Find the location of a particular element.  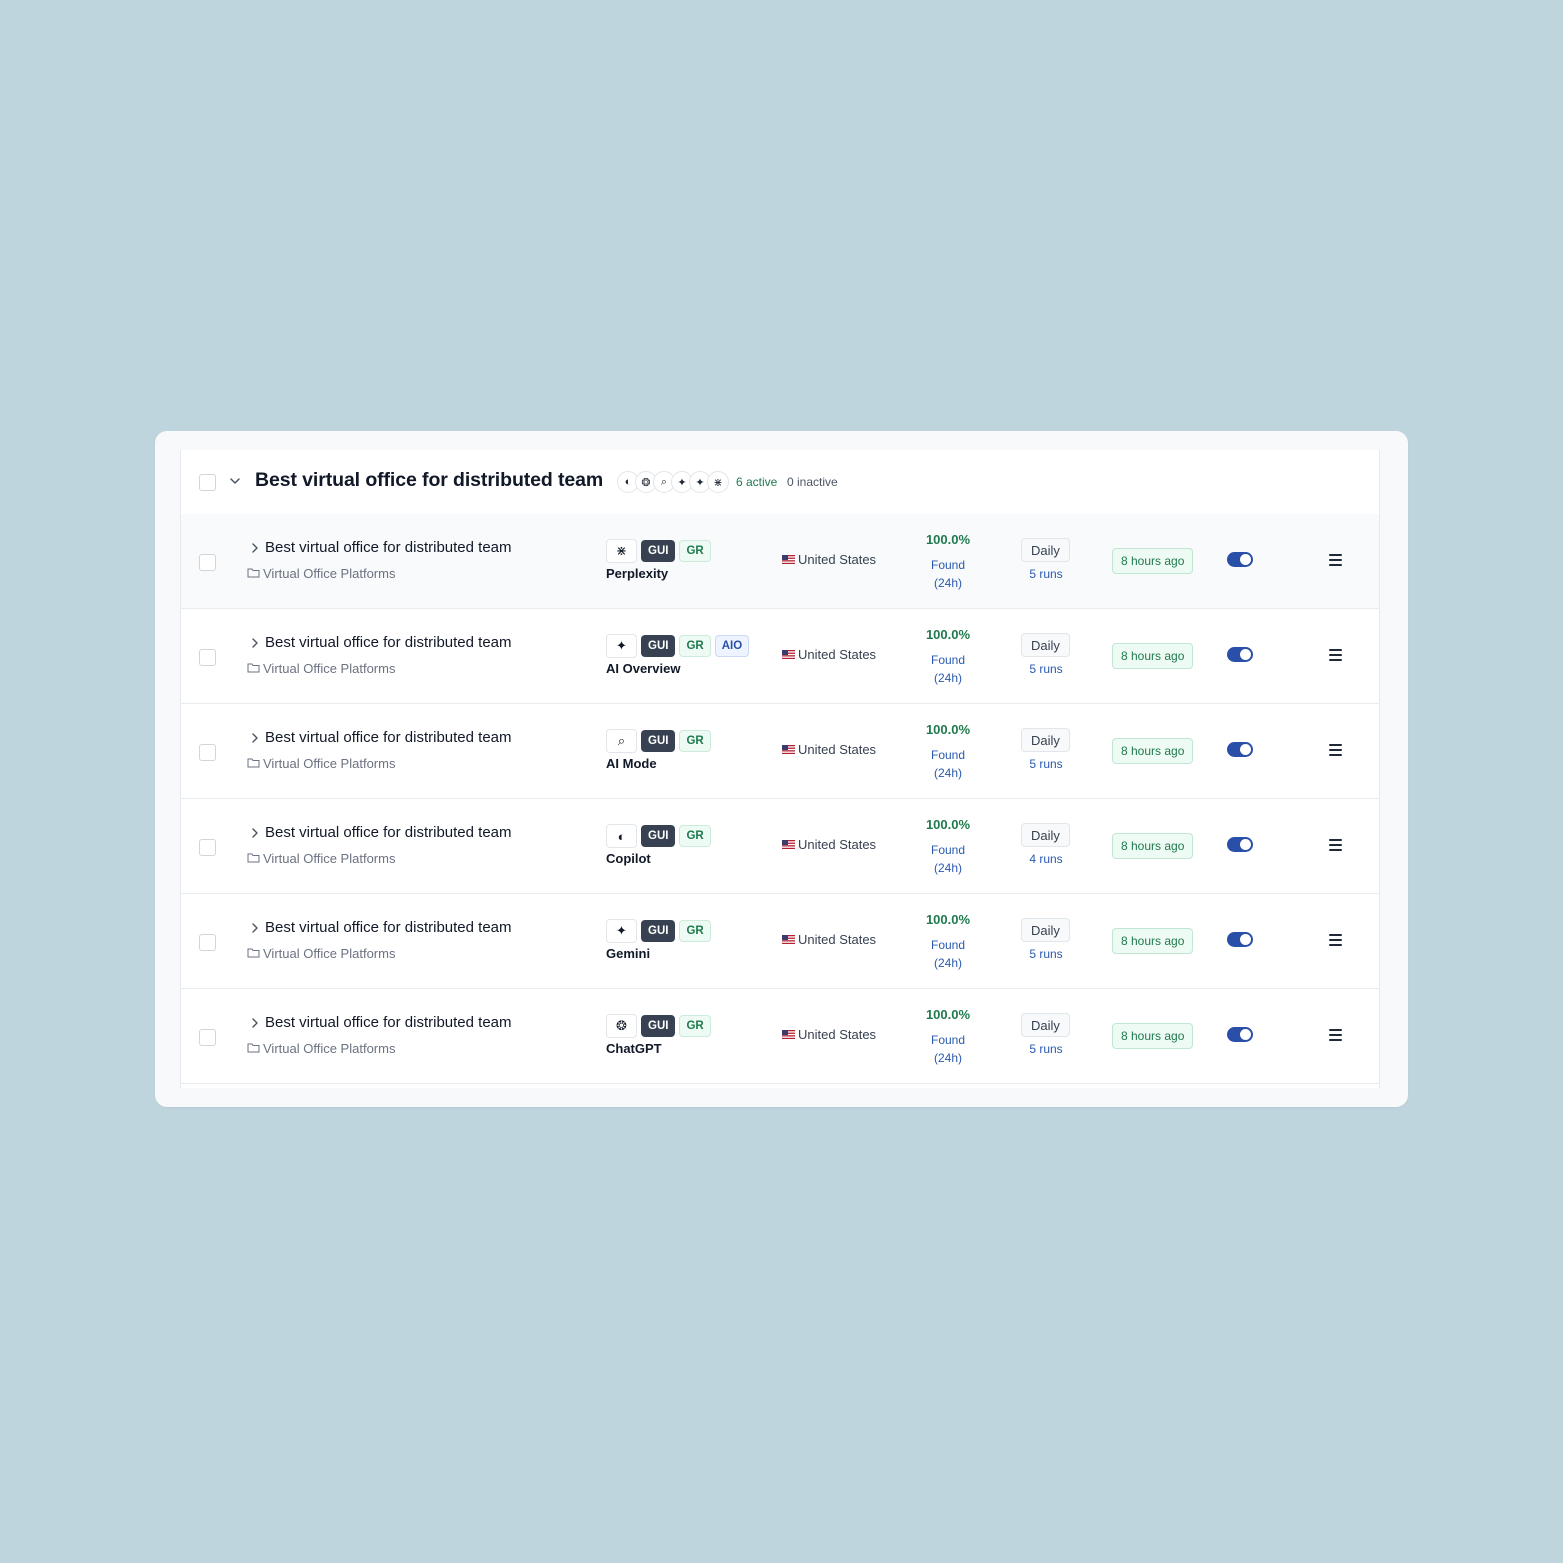

engine-name: Perplexity is located at coordinates (637, 573).